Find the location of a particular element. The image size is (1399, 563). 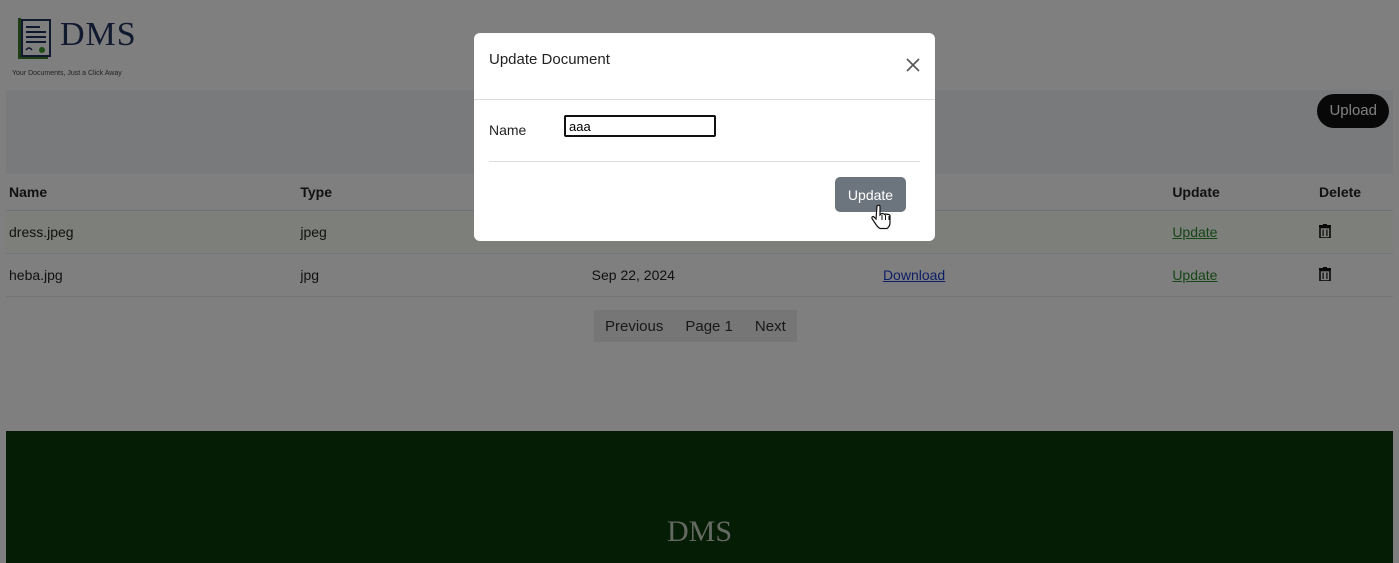

name-label: Name is located at coordinates (508, 130).